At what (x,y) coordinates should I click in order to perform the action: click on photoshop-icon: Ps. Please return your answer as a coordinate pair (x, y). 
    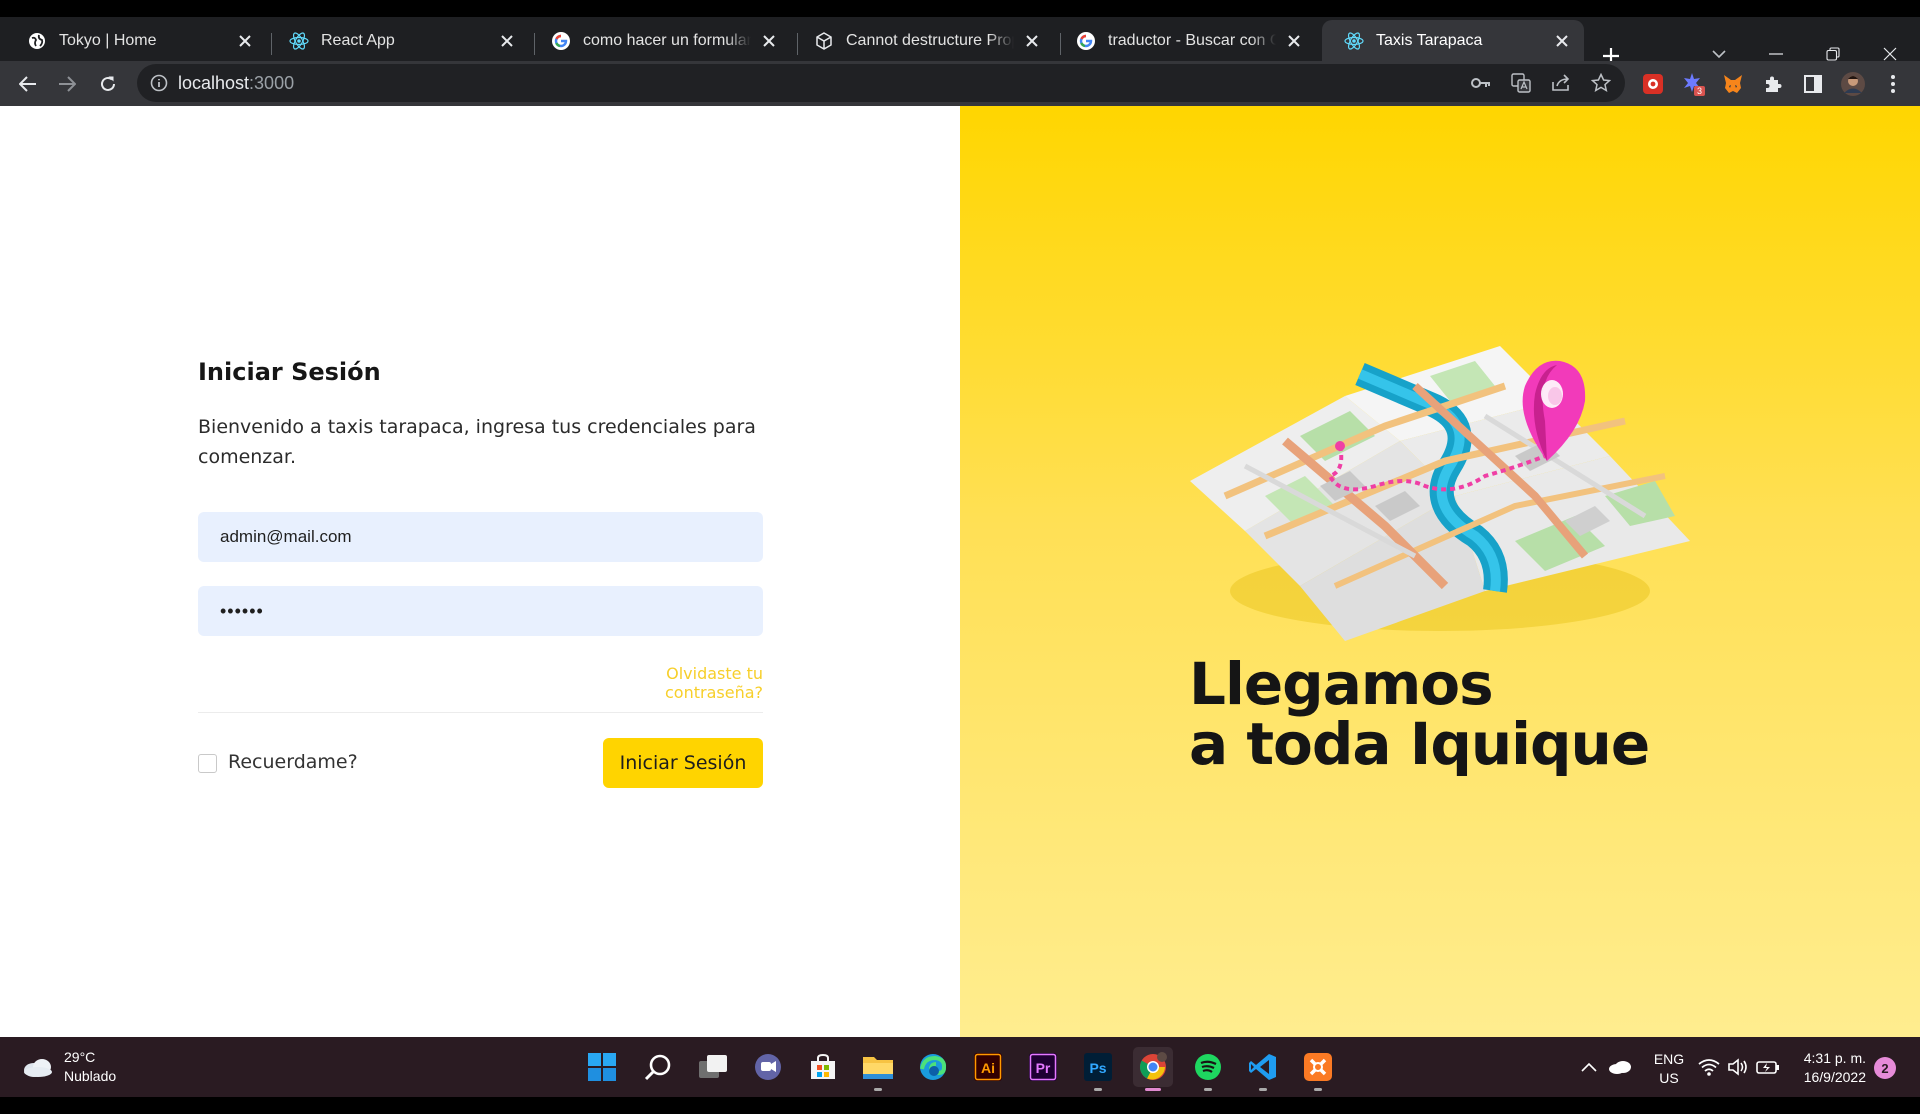
    Looking at the image, I should click on (1098, 1069).